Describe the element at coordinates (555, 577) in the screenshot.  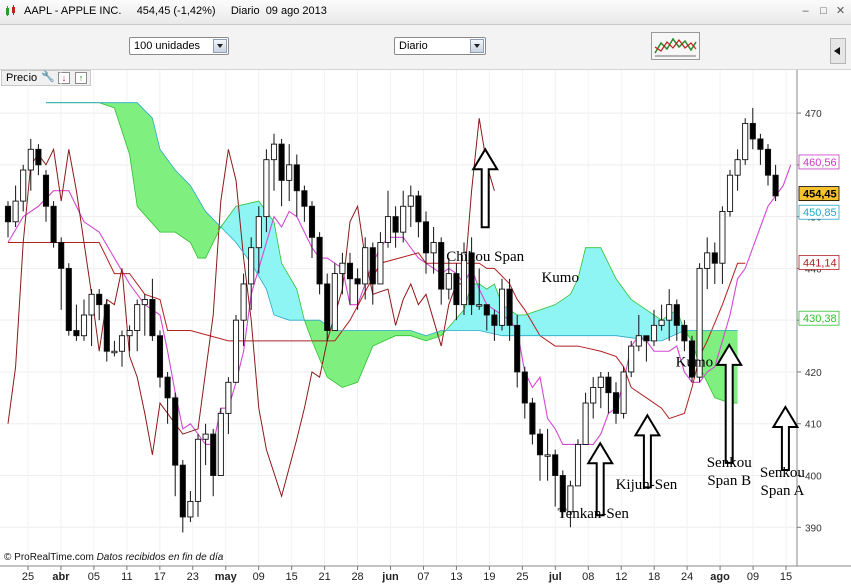
I see `time-tick-label: jul` at that location.